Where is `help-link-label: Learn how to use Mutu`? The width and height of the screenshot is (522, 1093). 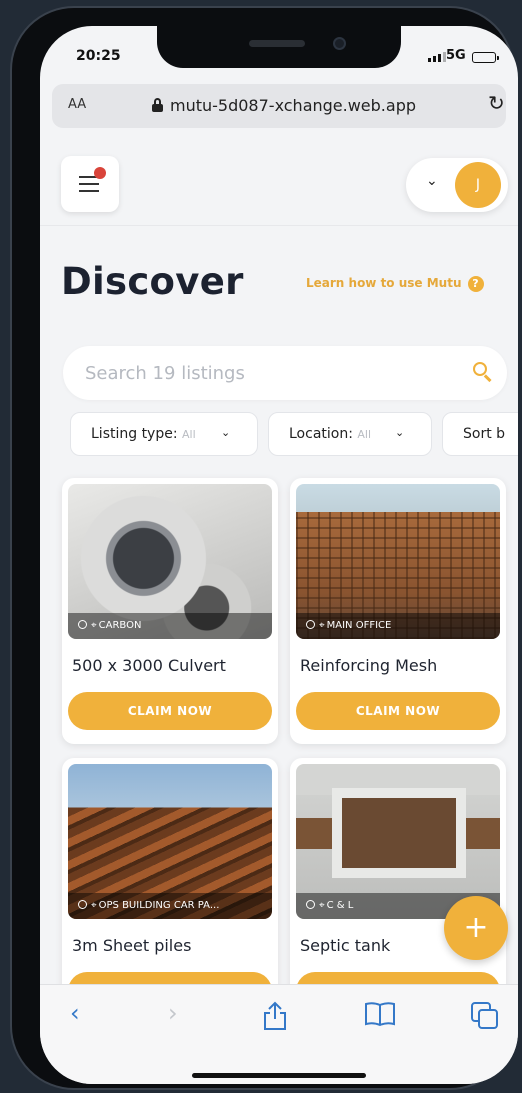 help-link-label: Learn how to use Mutu is located at coordinates (384, 283).